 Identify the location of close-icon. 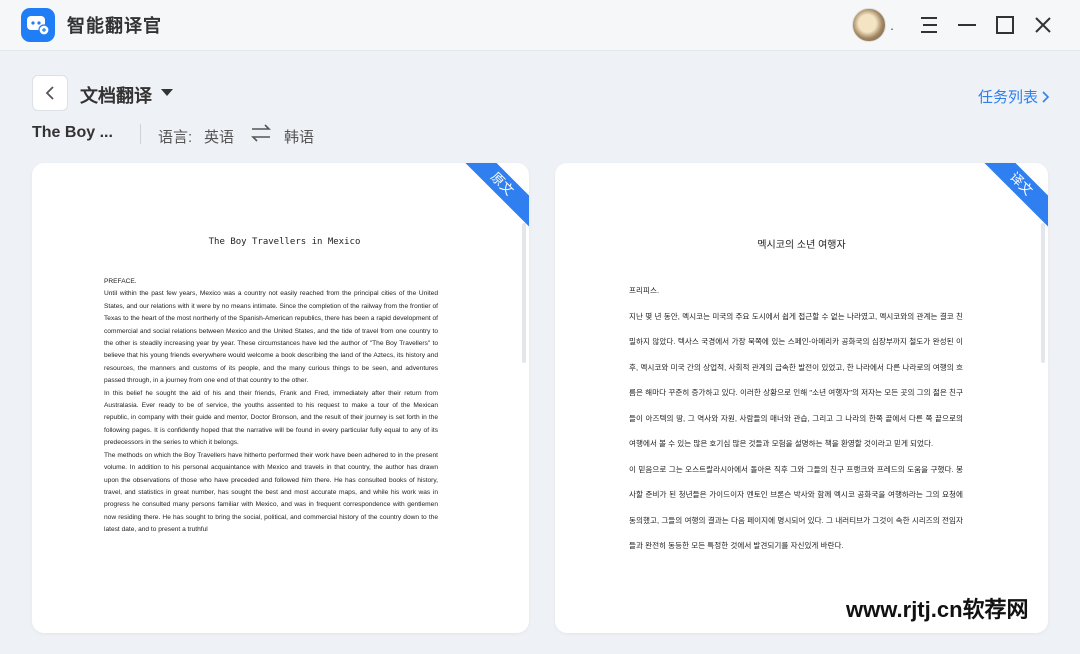
(1043, 25).